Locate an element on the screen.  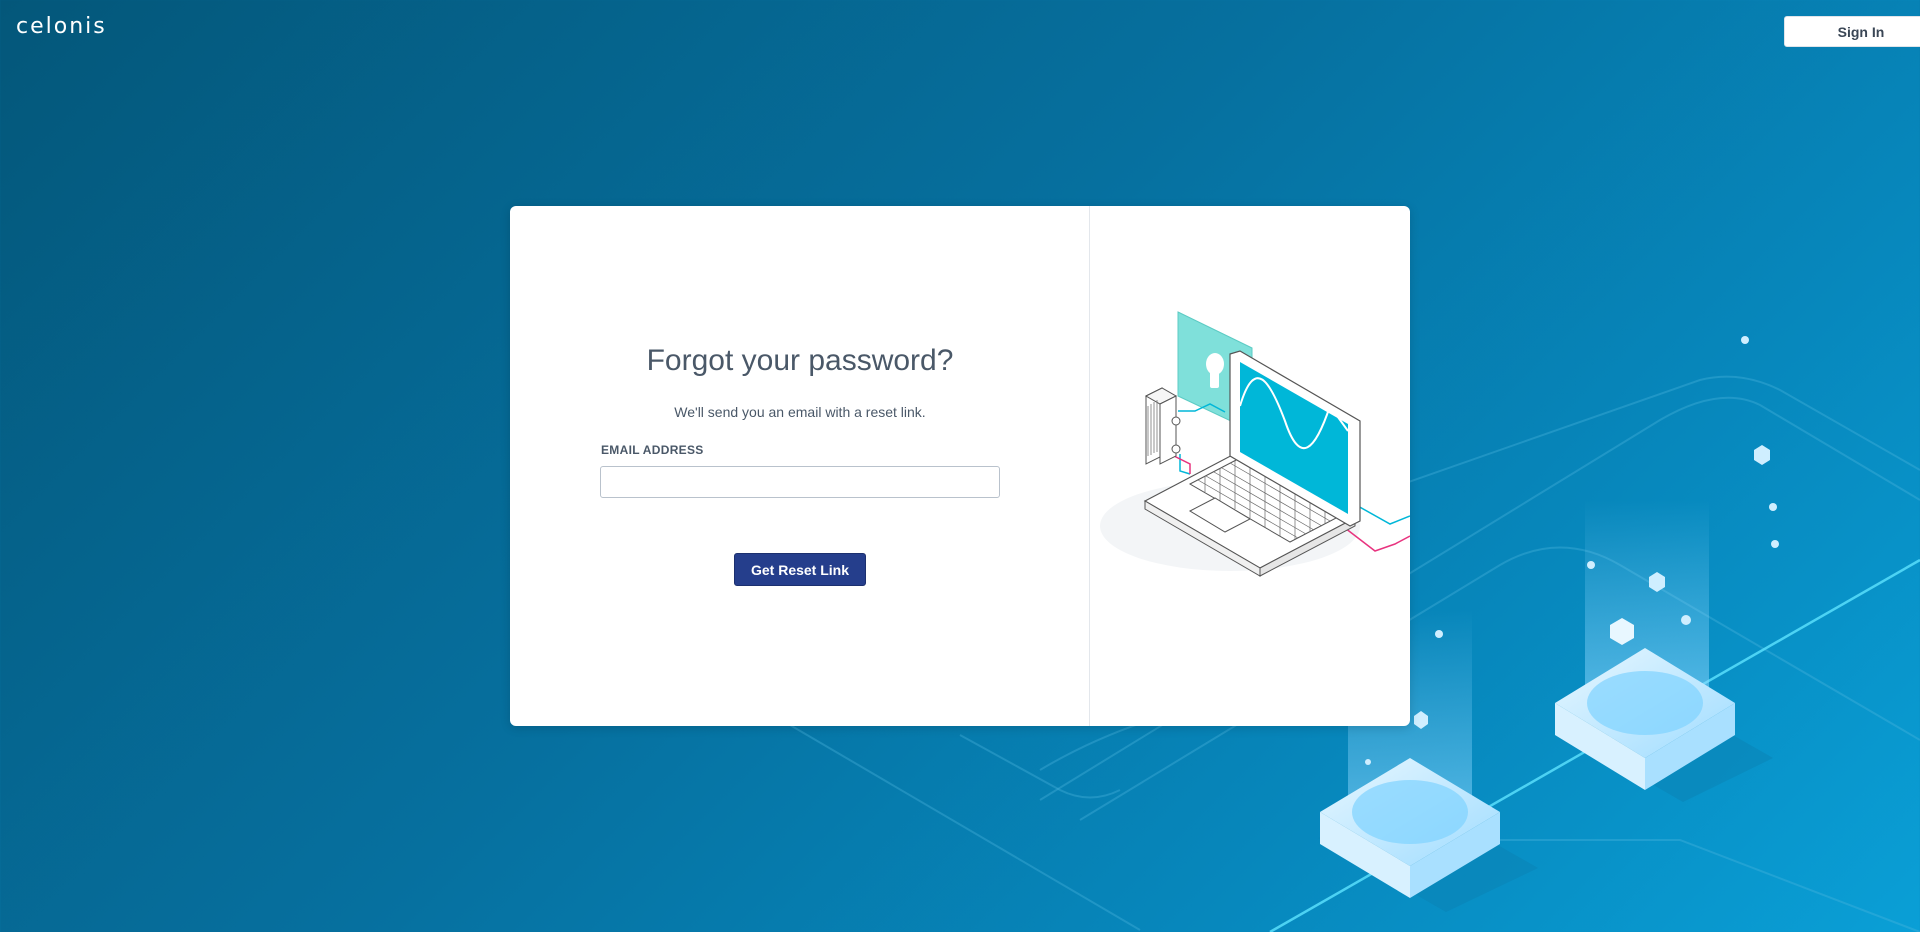
email-field is located at coordinates (800, 482).